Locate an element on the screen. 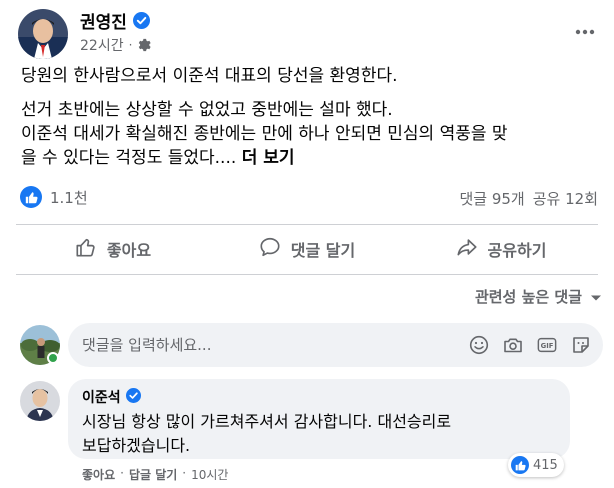 The image size is (614, 488). gif-icon: GIF is located at coordinates (547, 345).